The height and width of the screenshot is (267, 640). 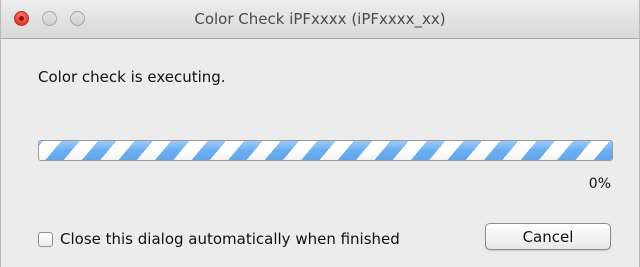 I want to click on progress-bar, so click(x=325, y=150).